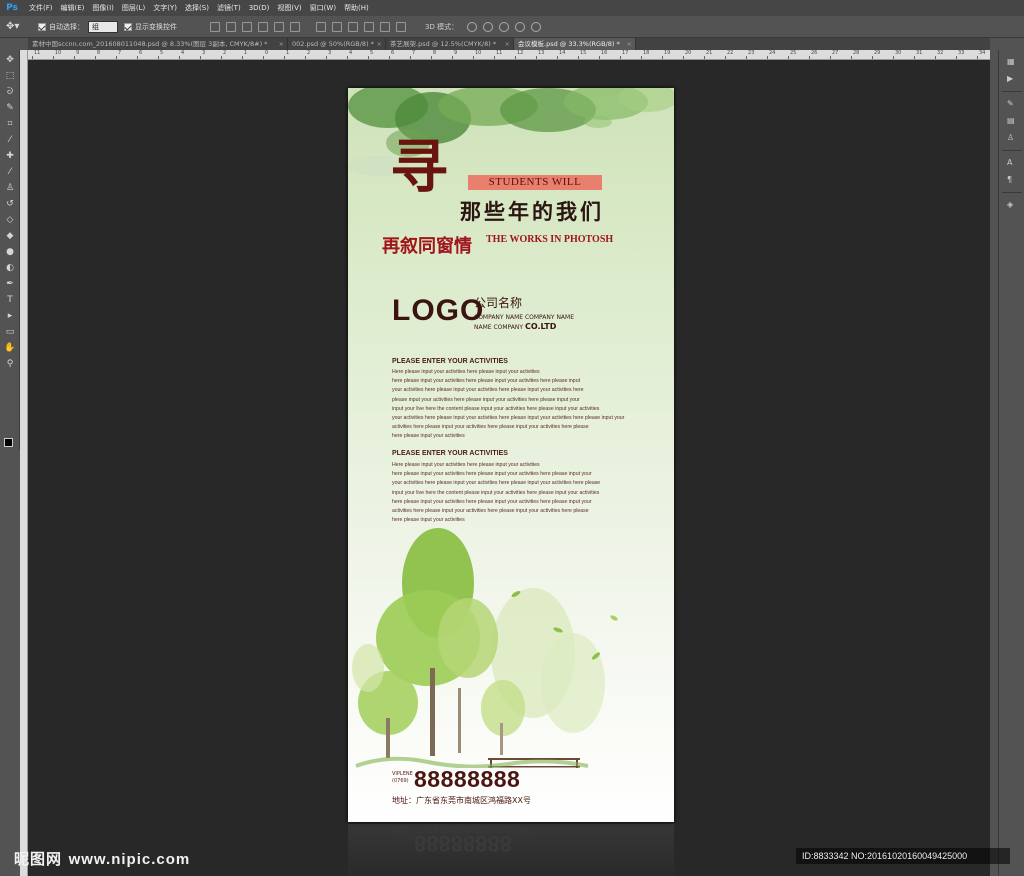 The width and height of the screenshot is (1024, 876). What do you see at coordinates (10, 332) in the screenshot?
I see `shape-tool-icon: ▭` at bounding box center [10, 332].